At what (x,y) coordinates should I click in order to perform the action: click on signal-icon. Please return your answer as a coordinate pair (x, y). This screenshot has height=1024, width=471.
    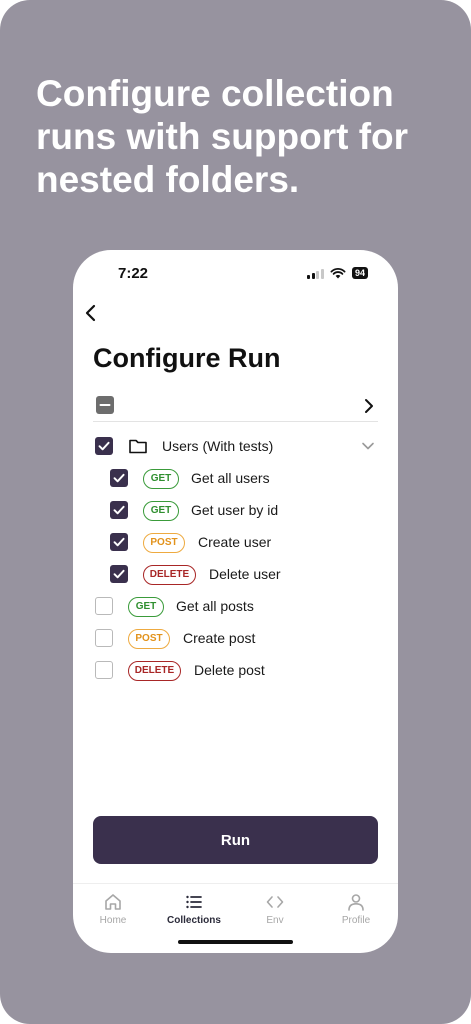
    Looking at the image, I should click on (315, 273).